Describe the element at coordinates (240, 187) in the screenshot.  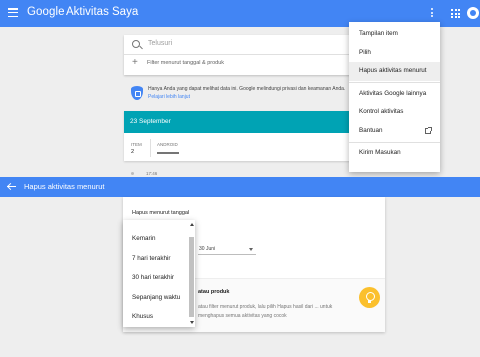
I see `delete-activity-bar: Hapus aktivitas menurut` at that location.